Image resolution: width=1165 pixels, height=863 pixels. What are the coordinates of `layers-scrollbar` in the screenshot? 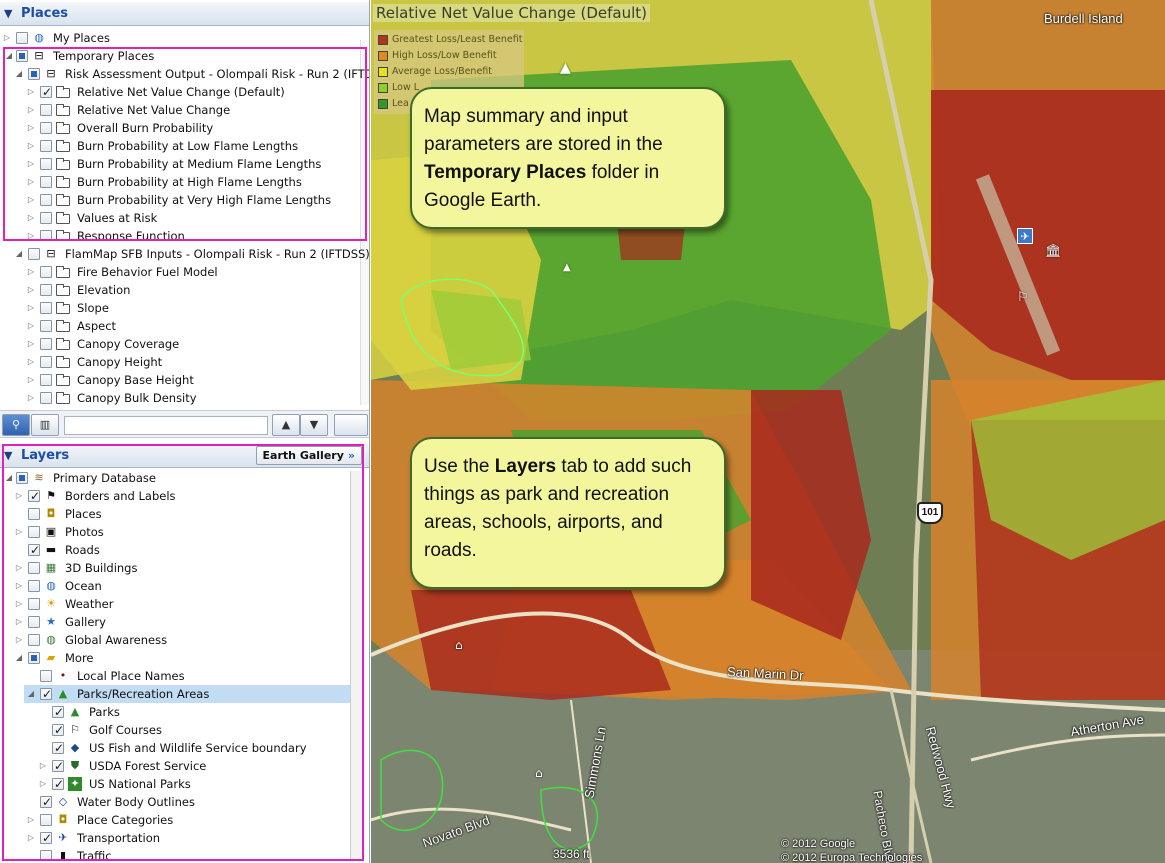 It's located at (355, 665).